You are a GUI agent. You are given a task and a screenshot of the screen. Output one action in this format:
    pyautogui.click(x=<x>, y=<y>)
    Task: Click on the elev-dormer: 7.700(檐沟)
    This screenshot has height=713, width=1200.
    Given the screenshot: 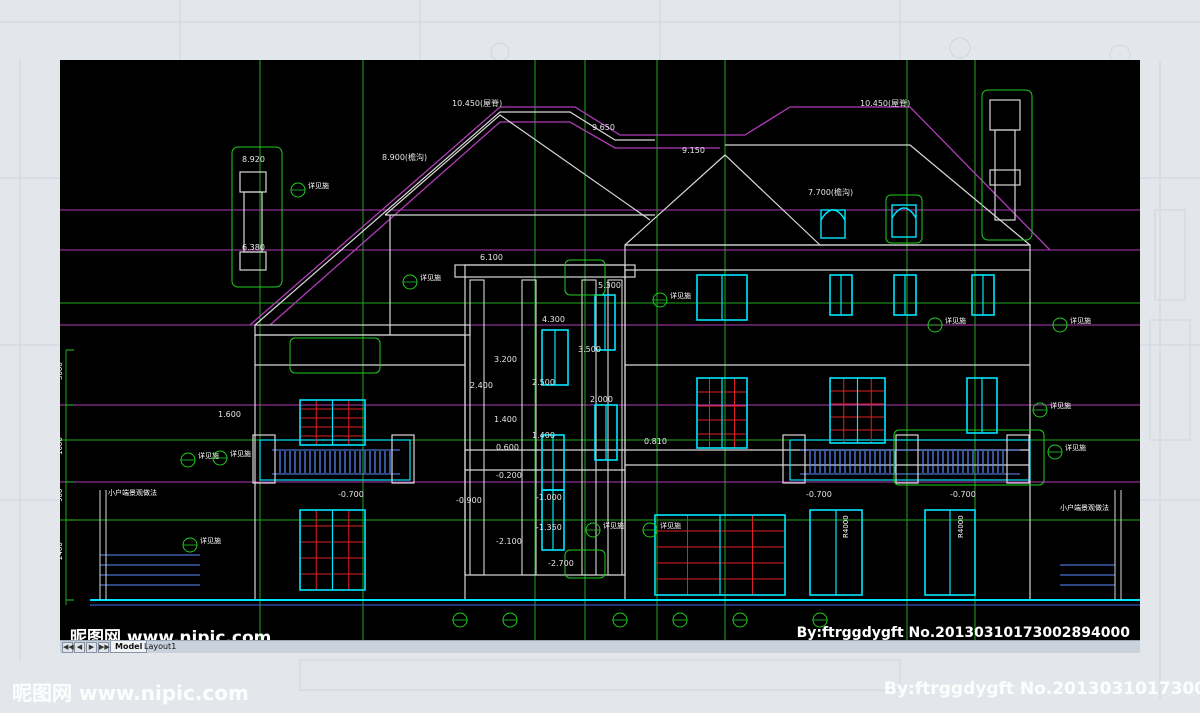 What is the action you would take?
    pyautogui.click(x=830, y=192)
    